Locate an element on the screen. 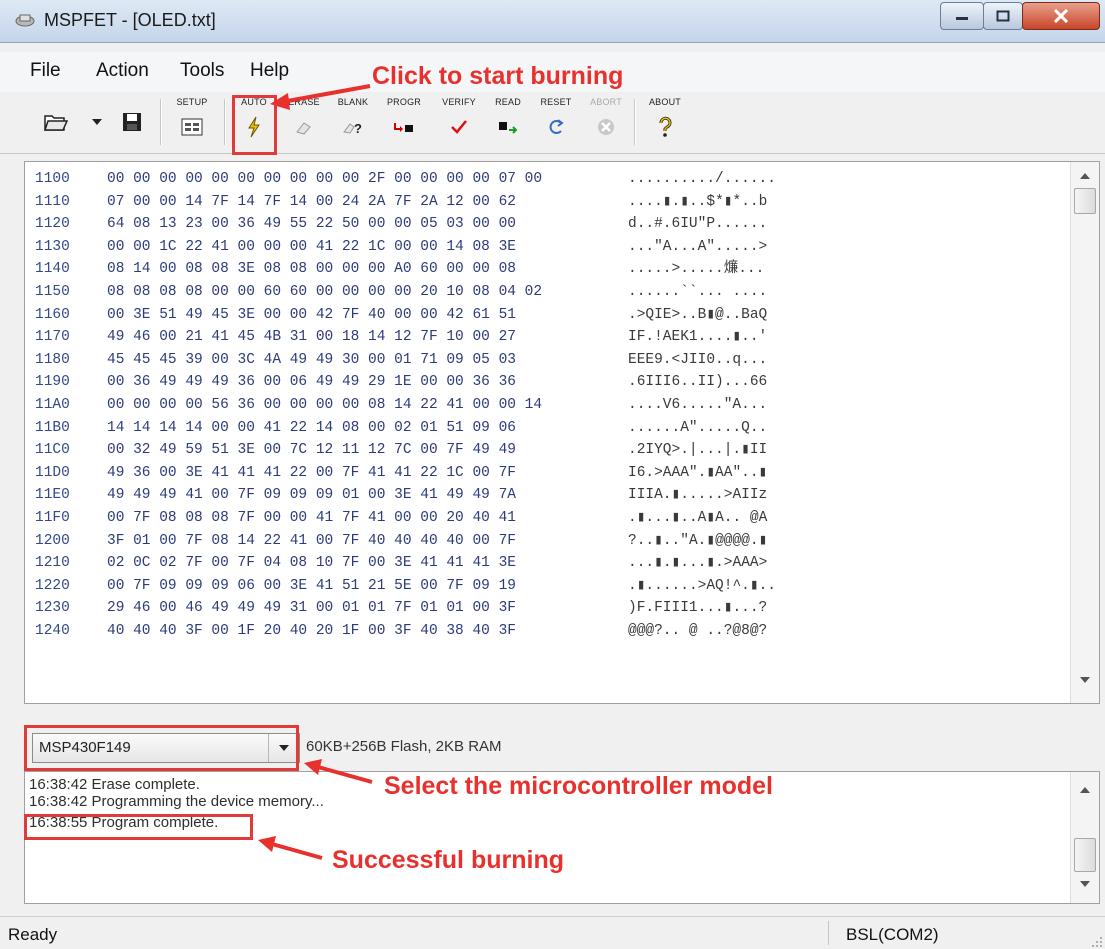 The image size is (1105, 949). hex-ascii: ...▮.▮...▮.>AAA> is located at coordinates (698, 563).